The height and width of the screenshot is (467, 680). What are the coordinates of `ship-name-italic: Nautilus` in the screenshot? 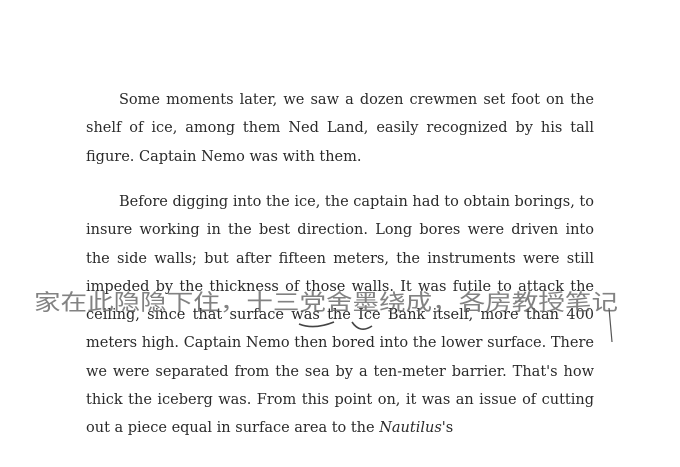 It's located at (410, 428).